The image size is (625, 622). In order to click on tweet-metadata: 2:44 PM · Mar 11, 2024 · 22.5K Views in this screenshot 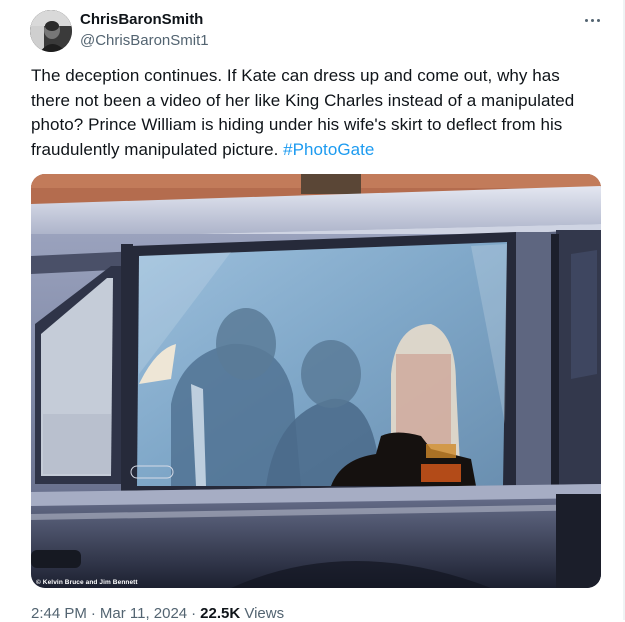, I will do `click(157, 613)`.